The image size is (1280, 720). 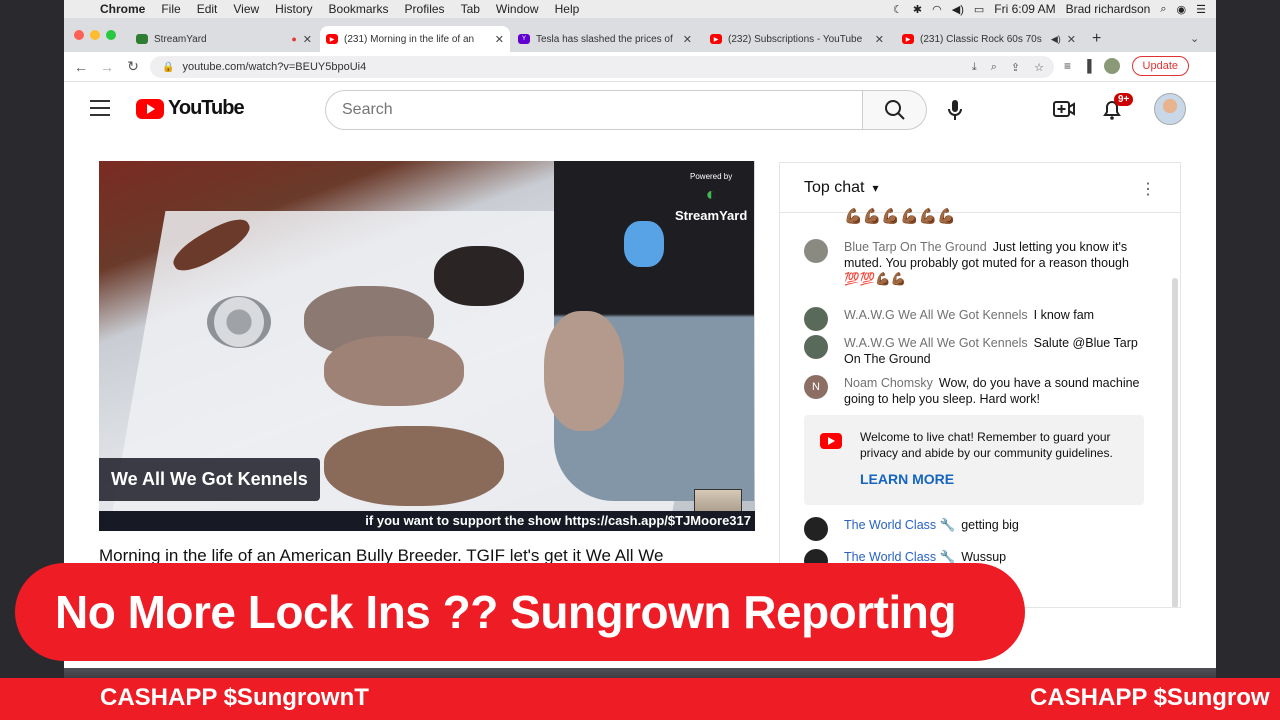 What do you see at coordinates (974, 217) in the screenshot?
I see `chat-message: 💪🏾💪🏾💪🏾💪🏾💪🏾💪🏾` at bounding box center [974, 217].